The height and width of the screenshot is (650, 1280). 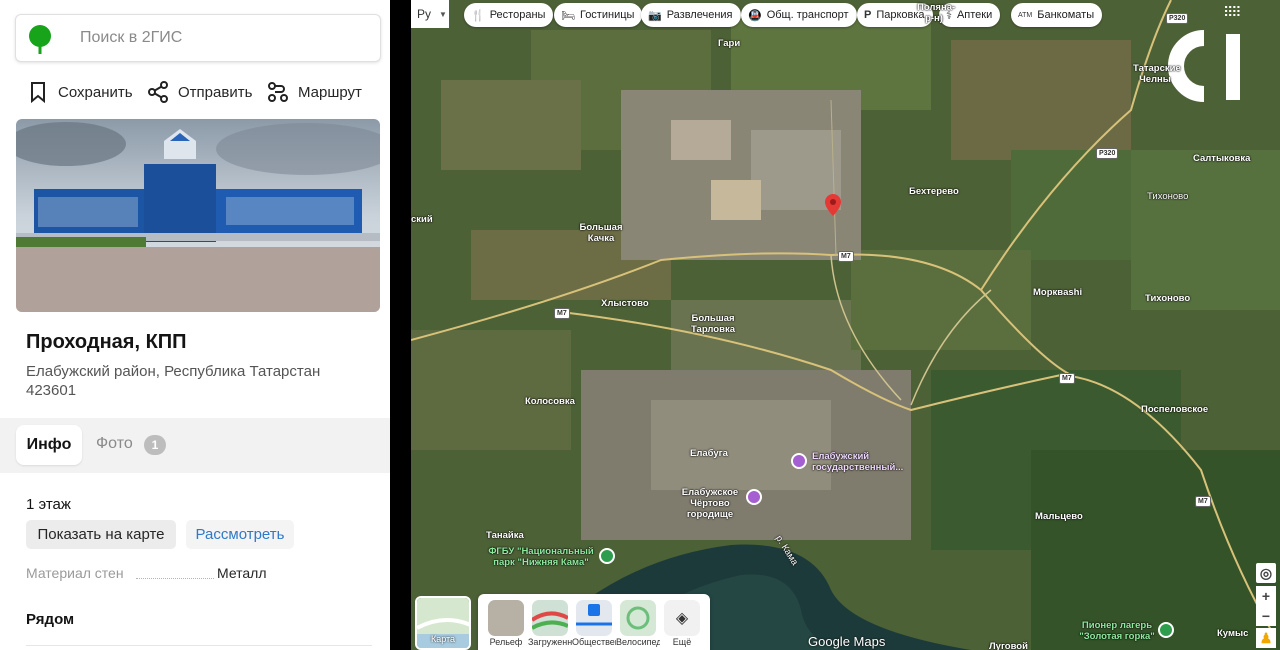 What do you see at coordinates (710, 503) in the screenshot?
I see `poi-label: Елабужское Чёртово городище` at bounding box center [710, 503].